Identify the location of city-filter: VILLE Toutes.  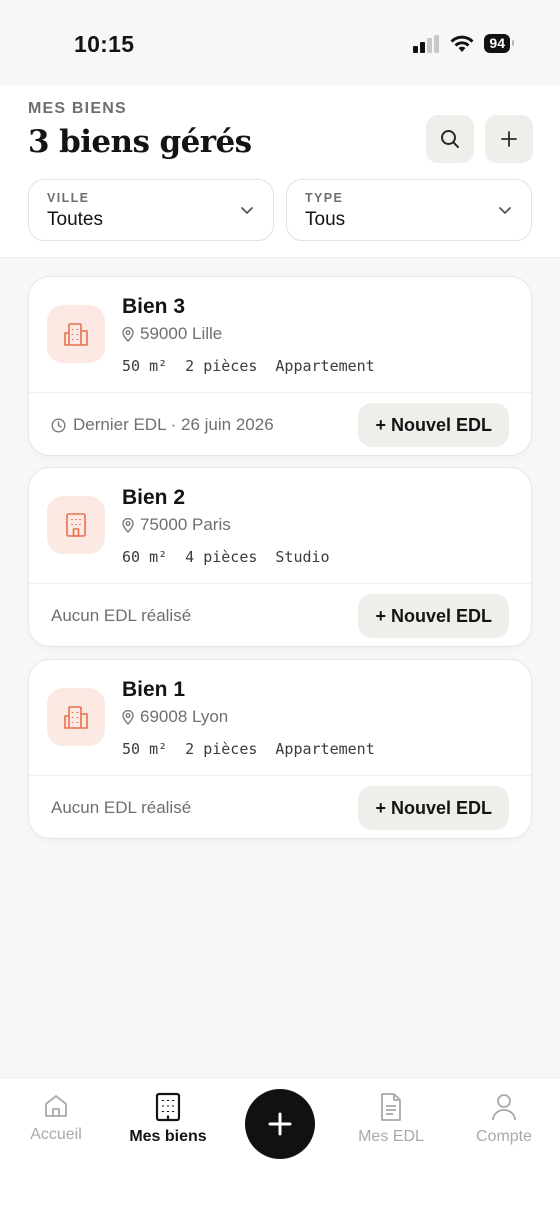
(151, 210).